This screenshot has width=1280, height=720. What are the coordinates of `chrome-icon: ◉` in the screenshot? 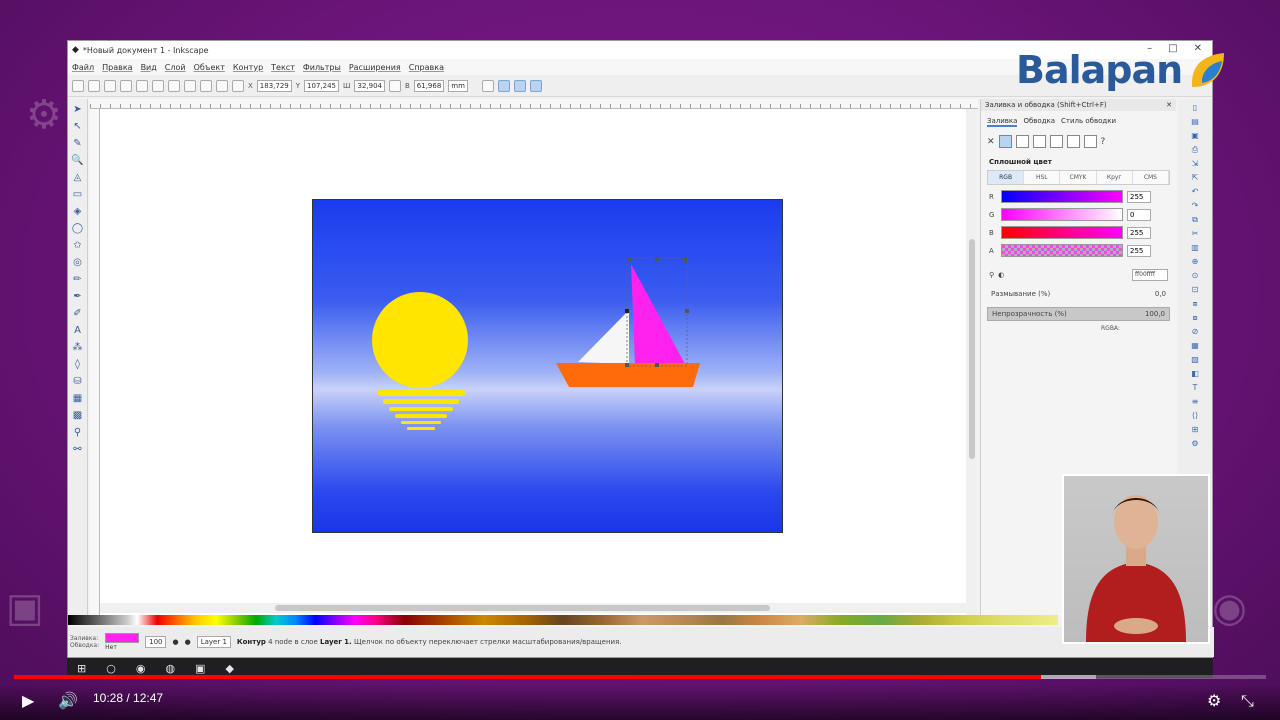 It's located at (141, 668).